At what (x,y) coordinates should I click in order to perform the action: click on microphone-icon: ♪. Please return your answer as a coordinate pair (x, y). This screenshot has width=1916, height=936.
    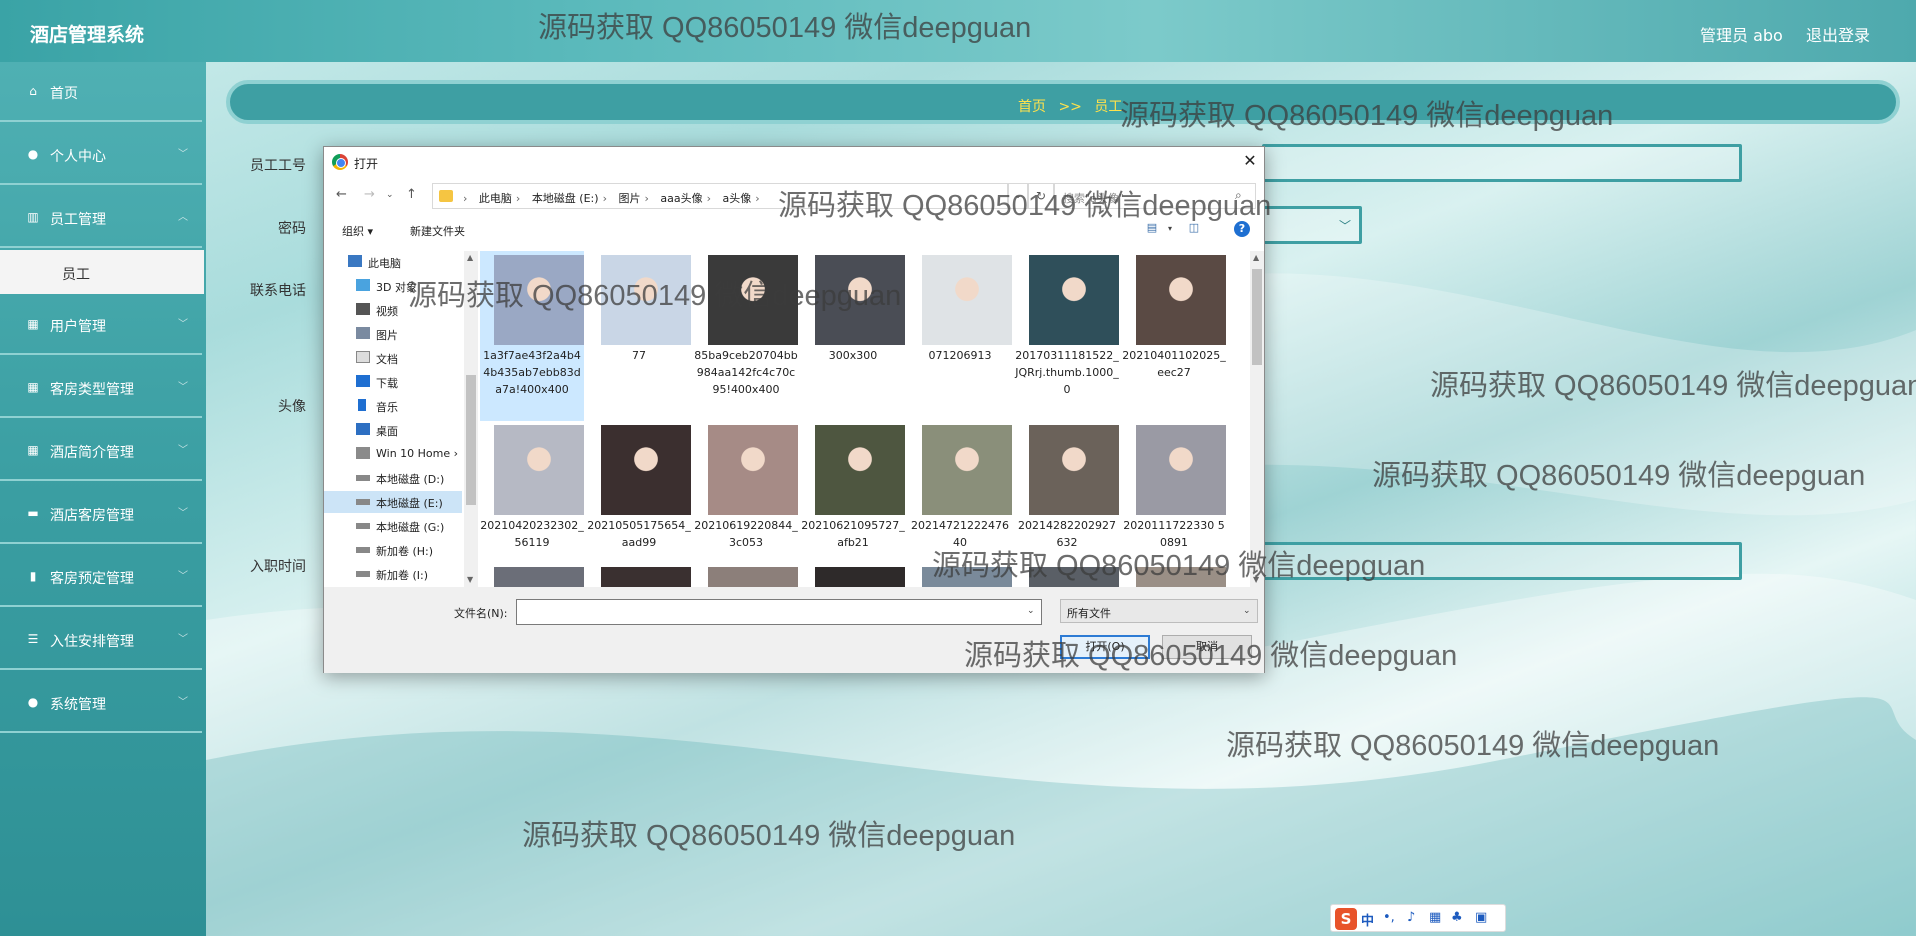
    Looking at the image, I should click on (1411, 917).